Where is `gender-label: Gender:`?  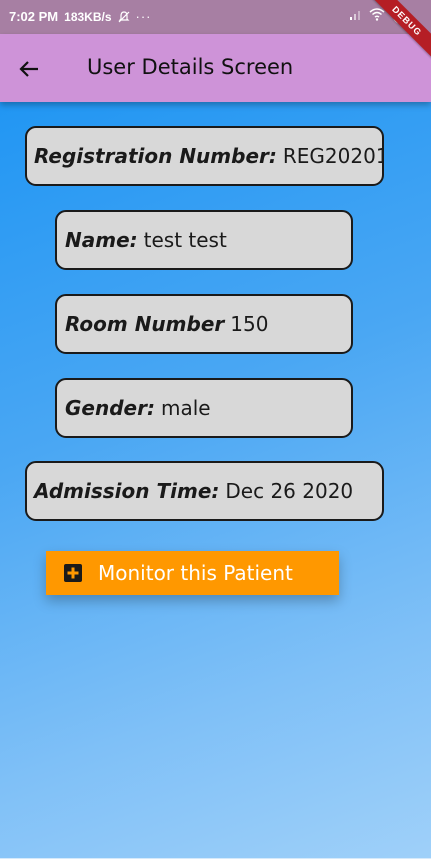 gender-label: Gender: is located at coordinates (110, 408).